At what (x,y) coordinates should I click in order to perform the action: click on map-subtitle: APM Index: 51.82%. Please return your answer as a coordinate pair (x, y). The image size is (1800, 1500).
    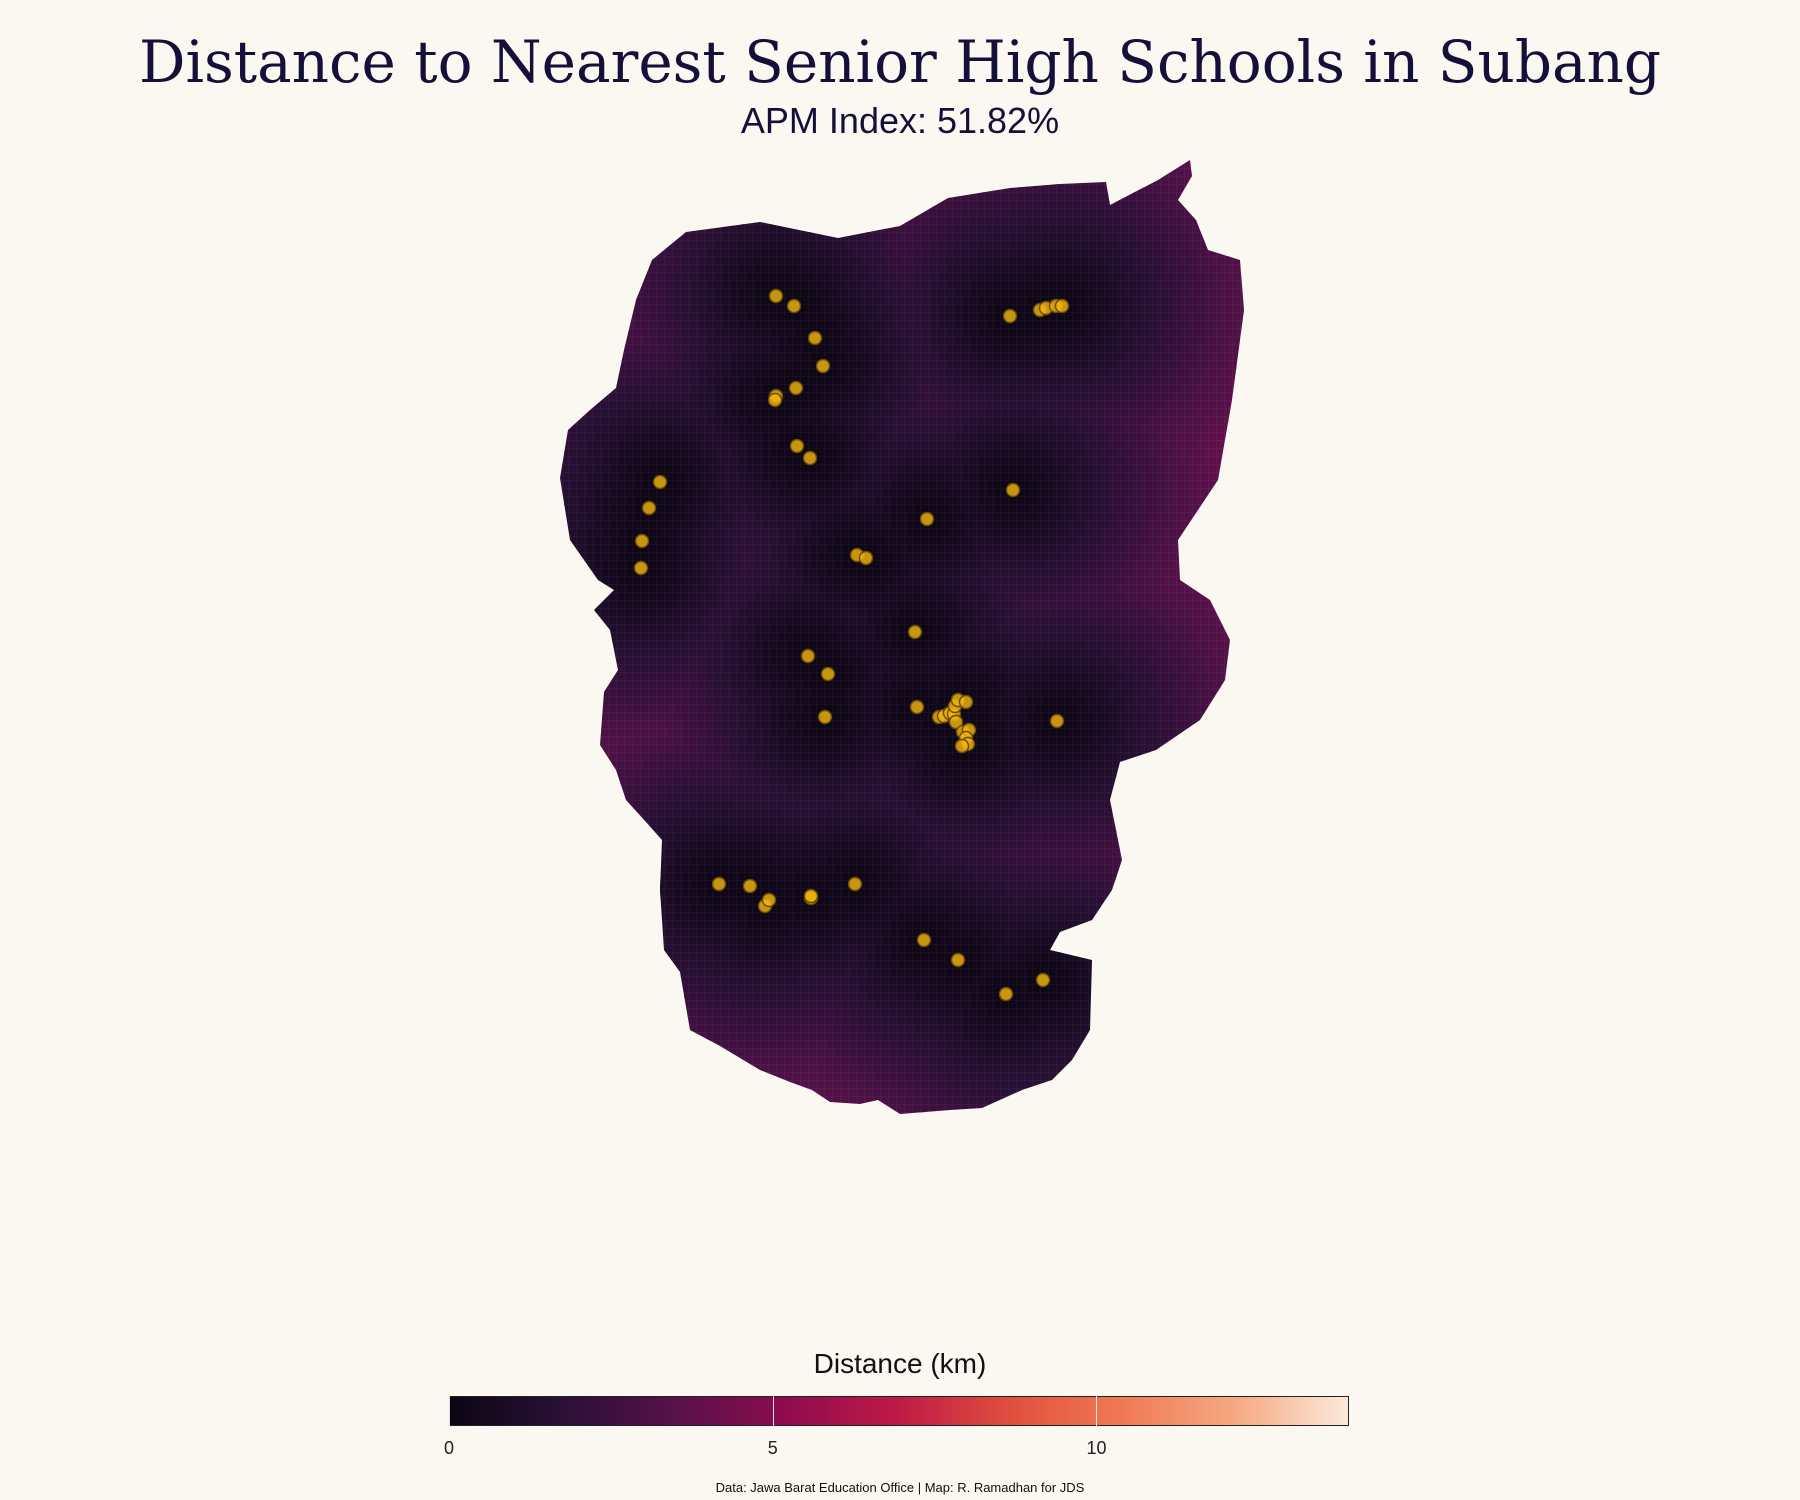
    Looking at the image, I should click on (900, 120).